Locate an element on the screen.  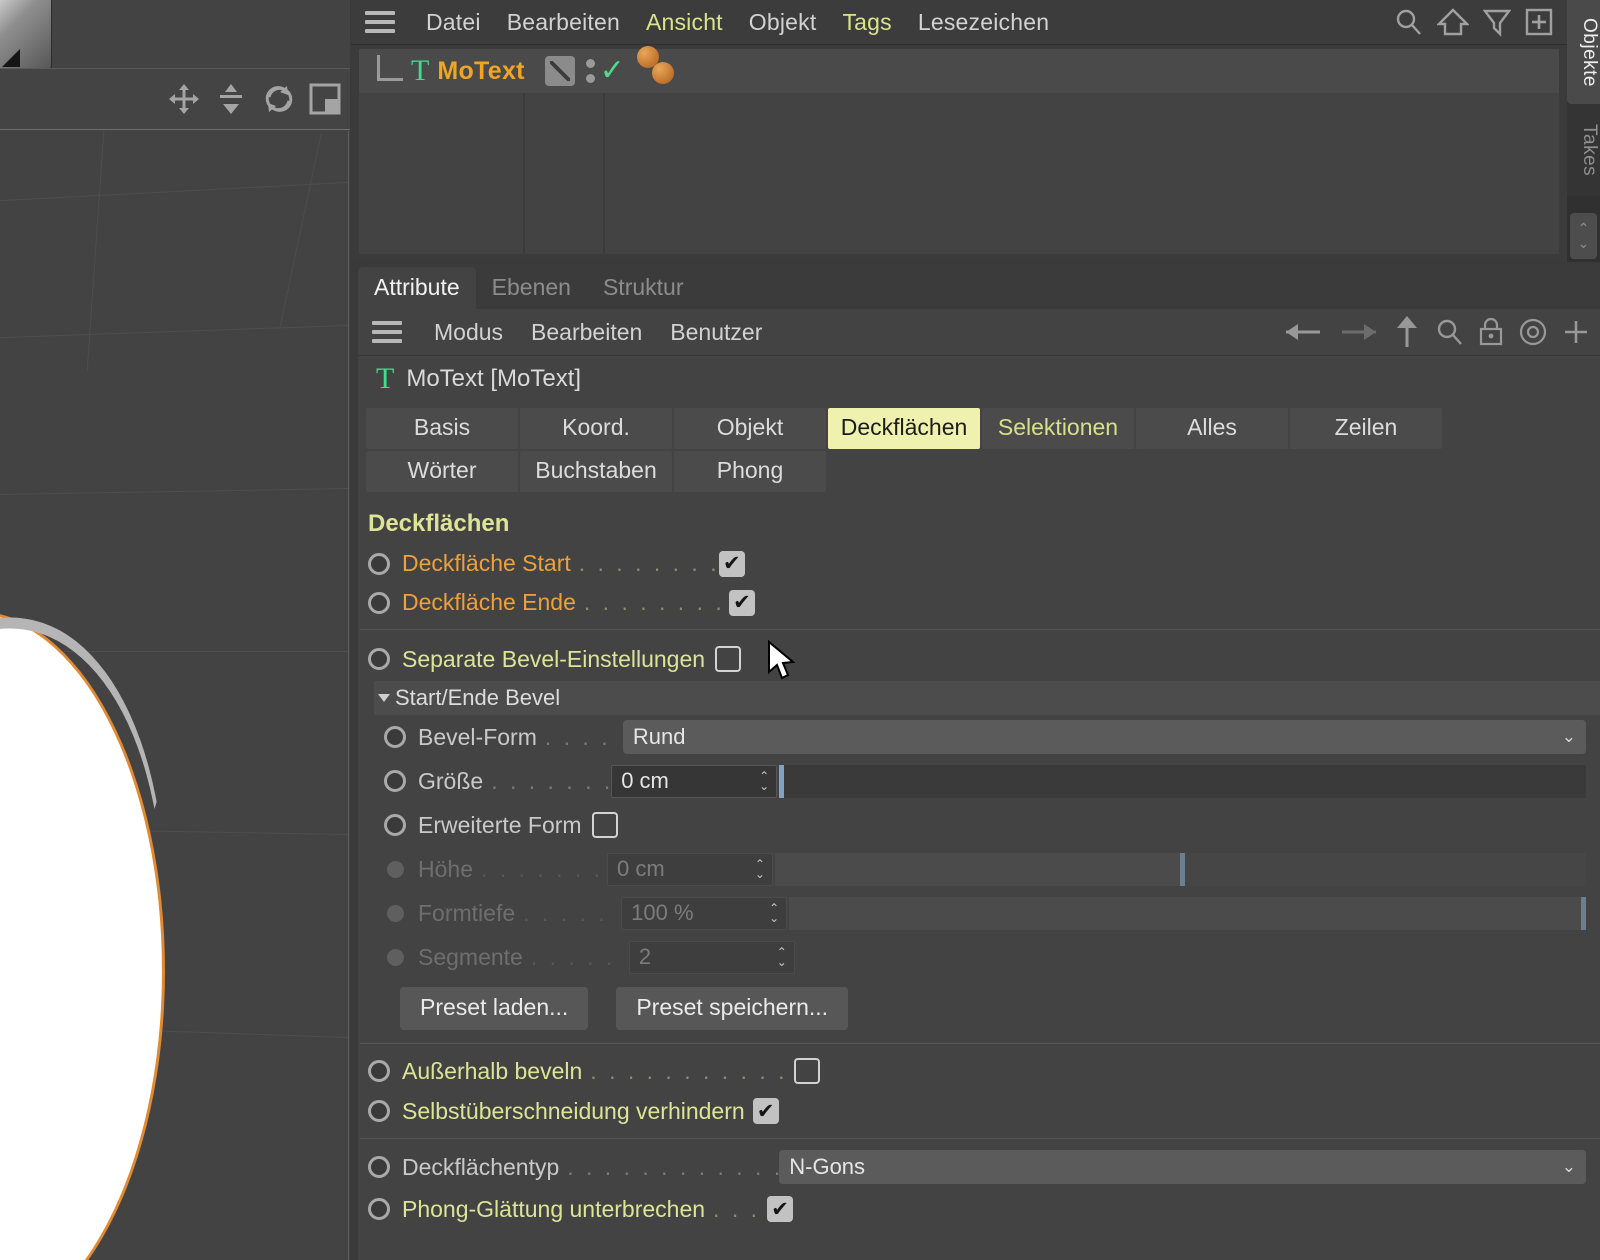
menu-benutzer: Benutzer is located at coordinates (716, 332).